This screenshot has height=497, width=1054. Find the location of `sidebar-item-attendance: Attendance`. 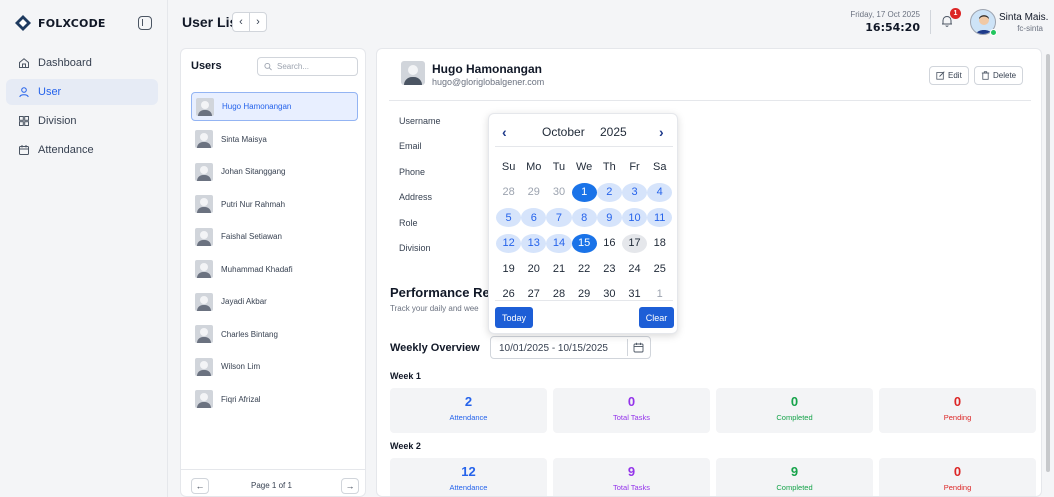

sidebar-item-attendance: Attendance is located at coordinates (82, 150).